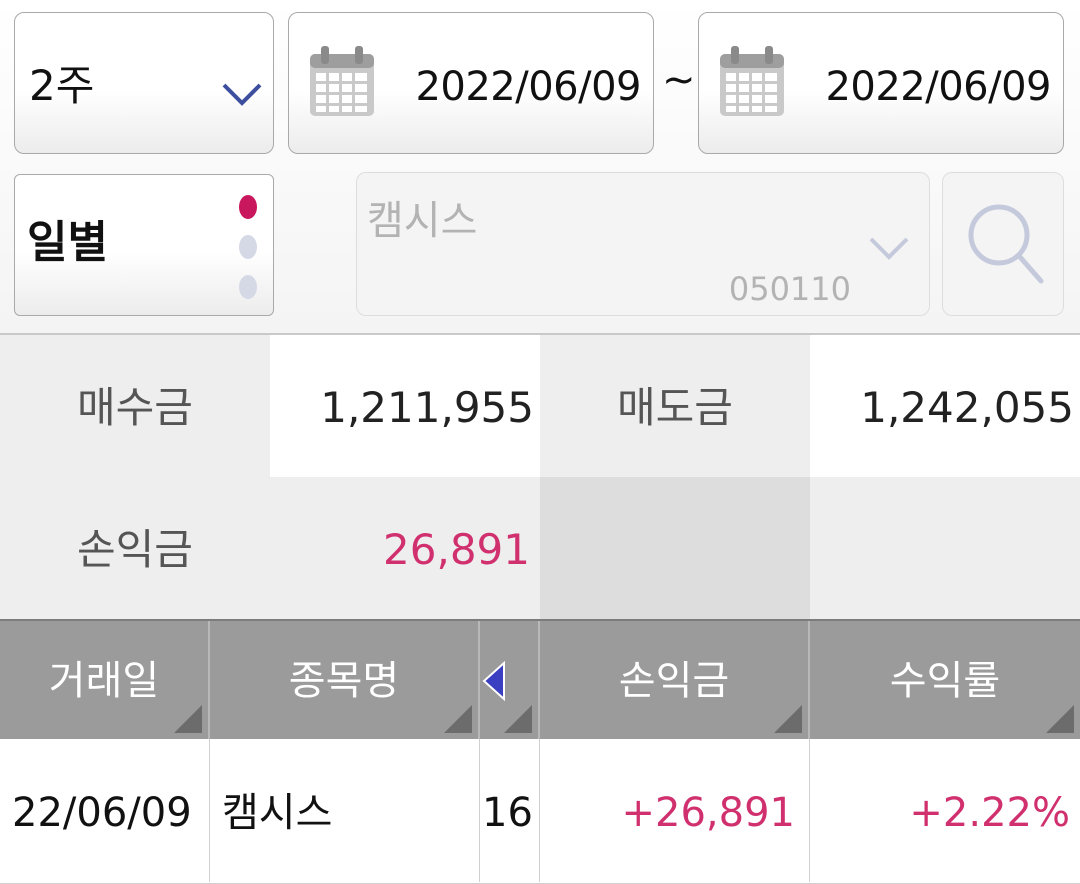 The height and width of the screenshot is (884, 1080). Describe the element at coordinates (105, 810) in the screenshot. I see `trade-date-cell: 22/06/09` at that location.